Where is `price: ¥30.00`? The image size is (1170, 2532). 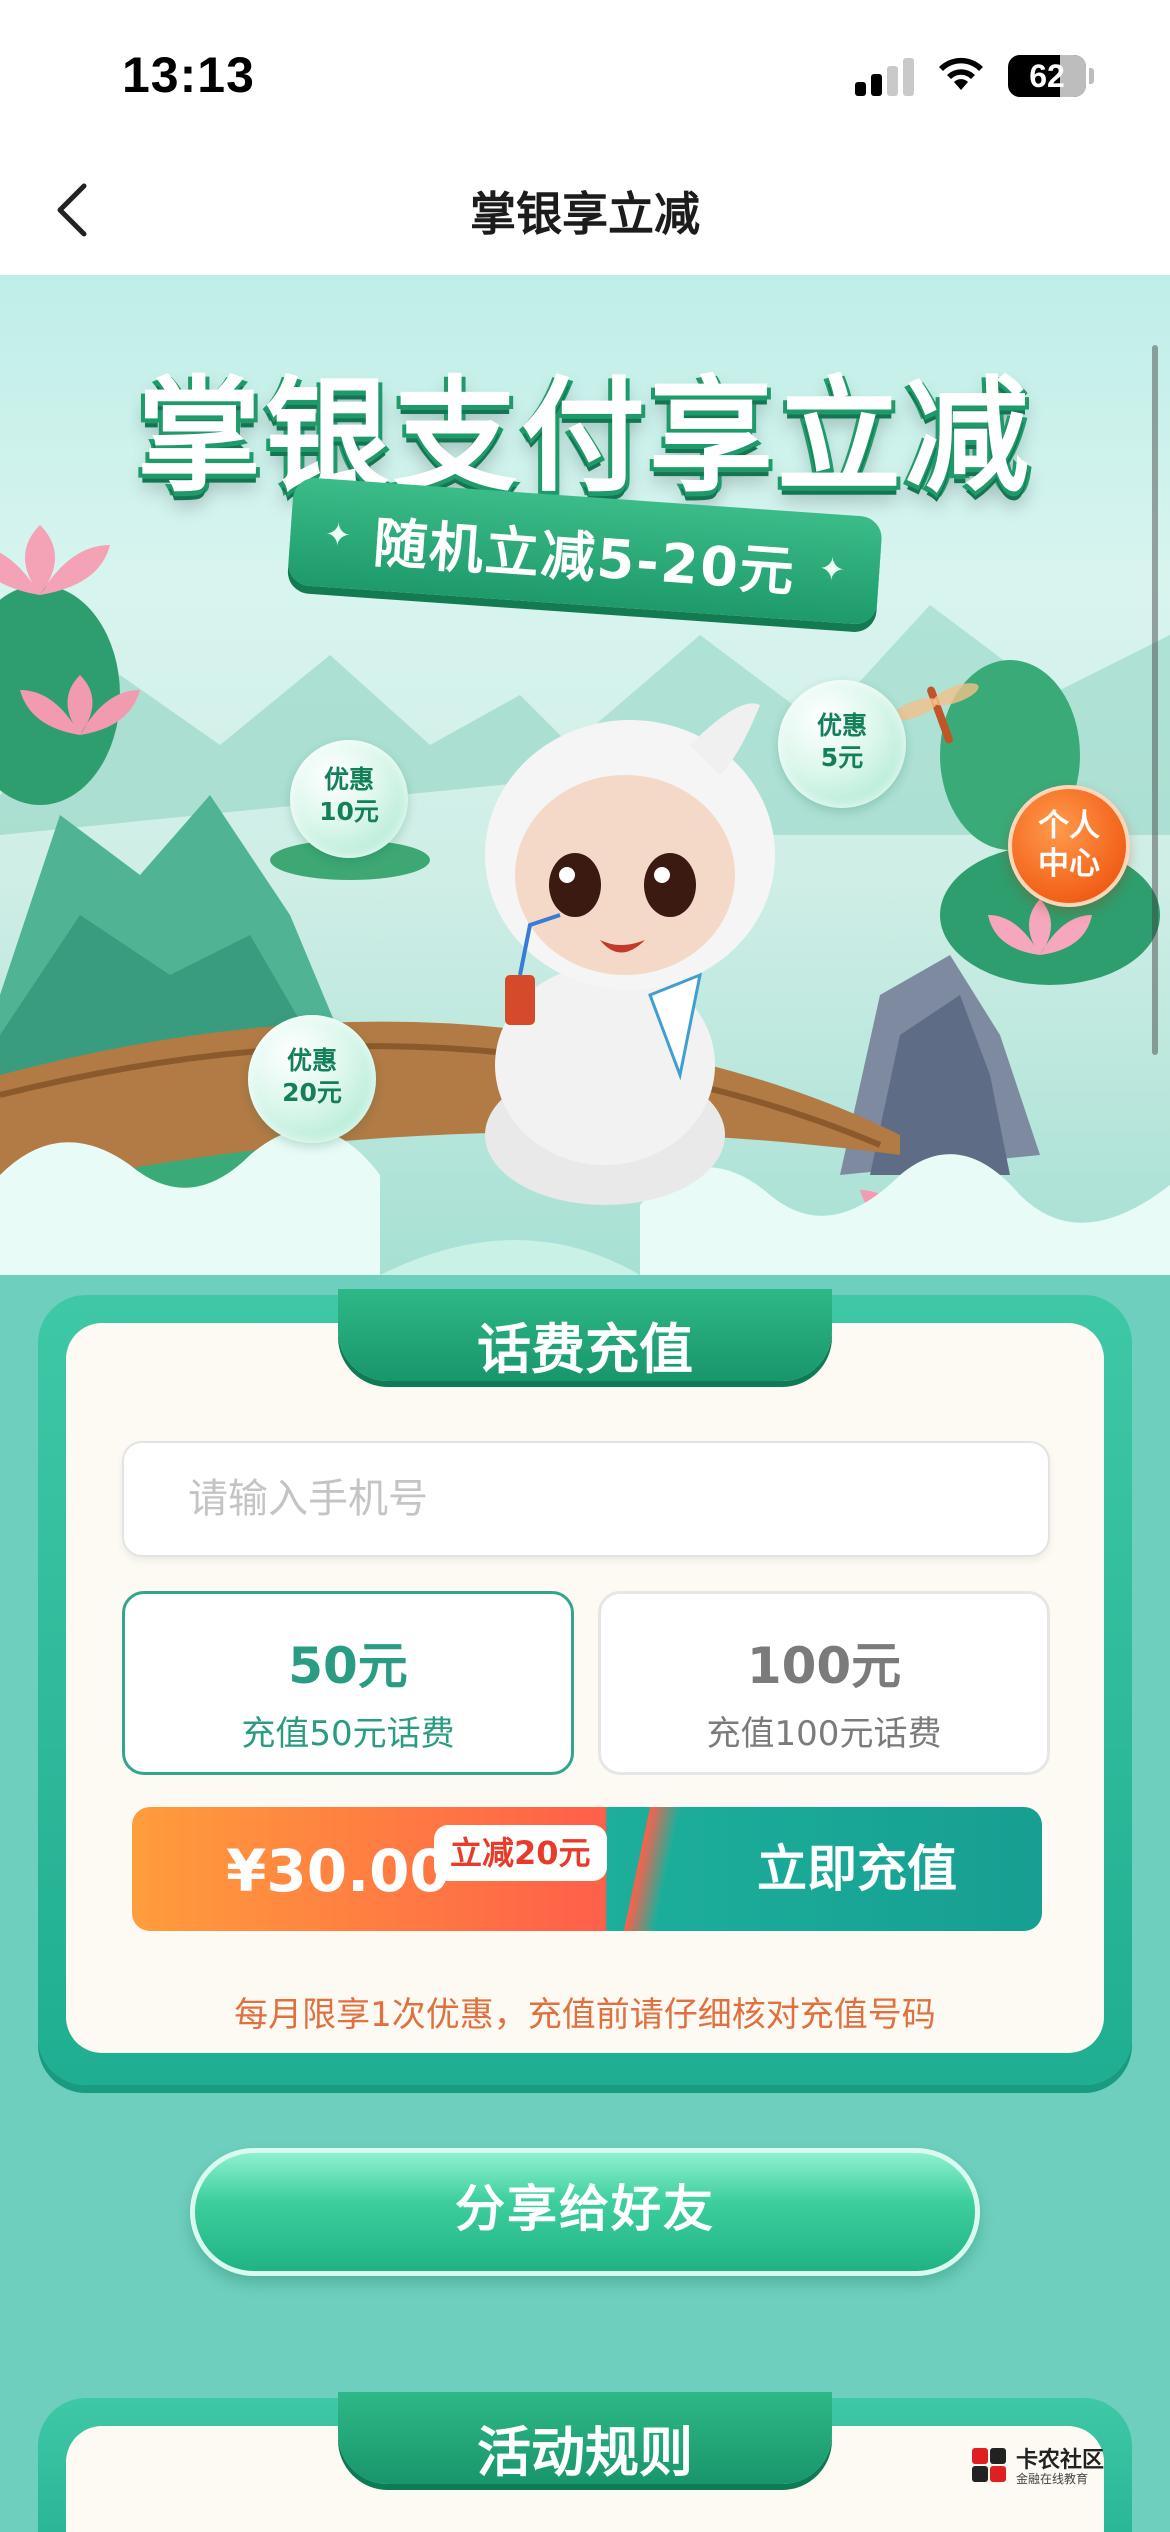 price: ¥30.00 is located at coordinates (338, 1871).